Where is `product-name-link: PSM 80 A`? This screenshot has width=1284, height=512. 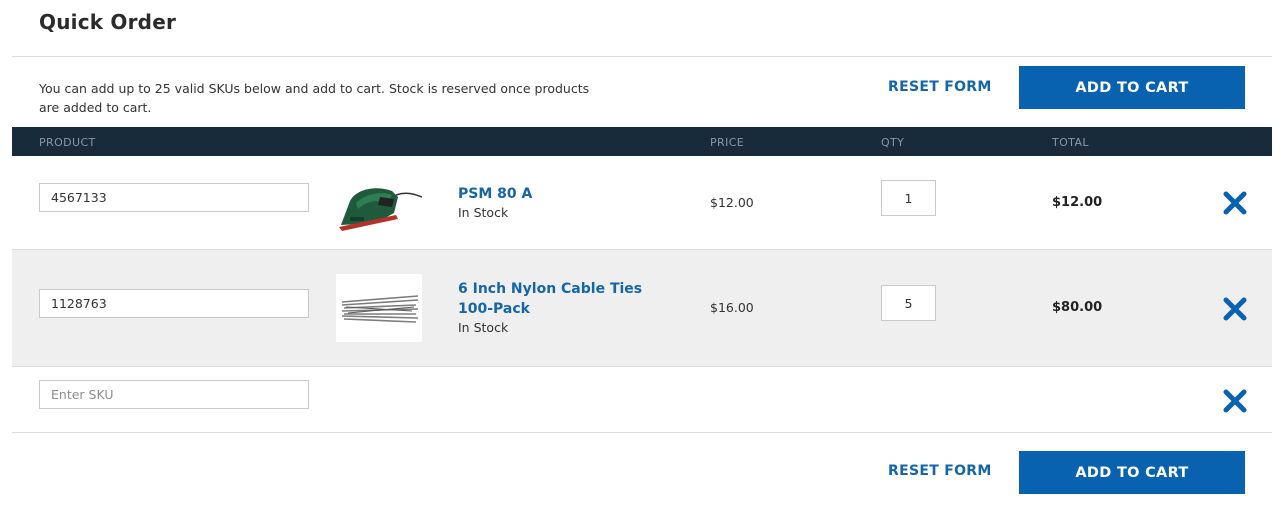
product-name-link: PSM 80 A is located at coordinates (568, 194).